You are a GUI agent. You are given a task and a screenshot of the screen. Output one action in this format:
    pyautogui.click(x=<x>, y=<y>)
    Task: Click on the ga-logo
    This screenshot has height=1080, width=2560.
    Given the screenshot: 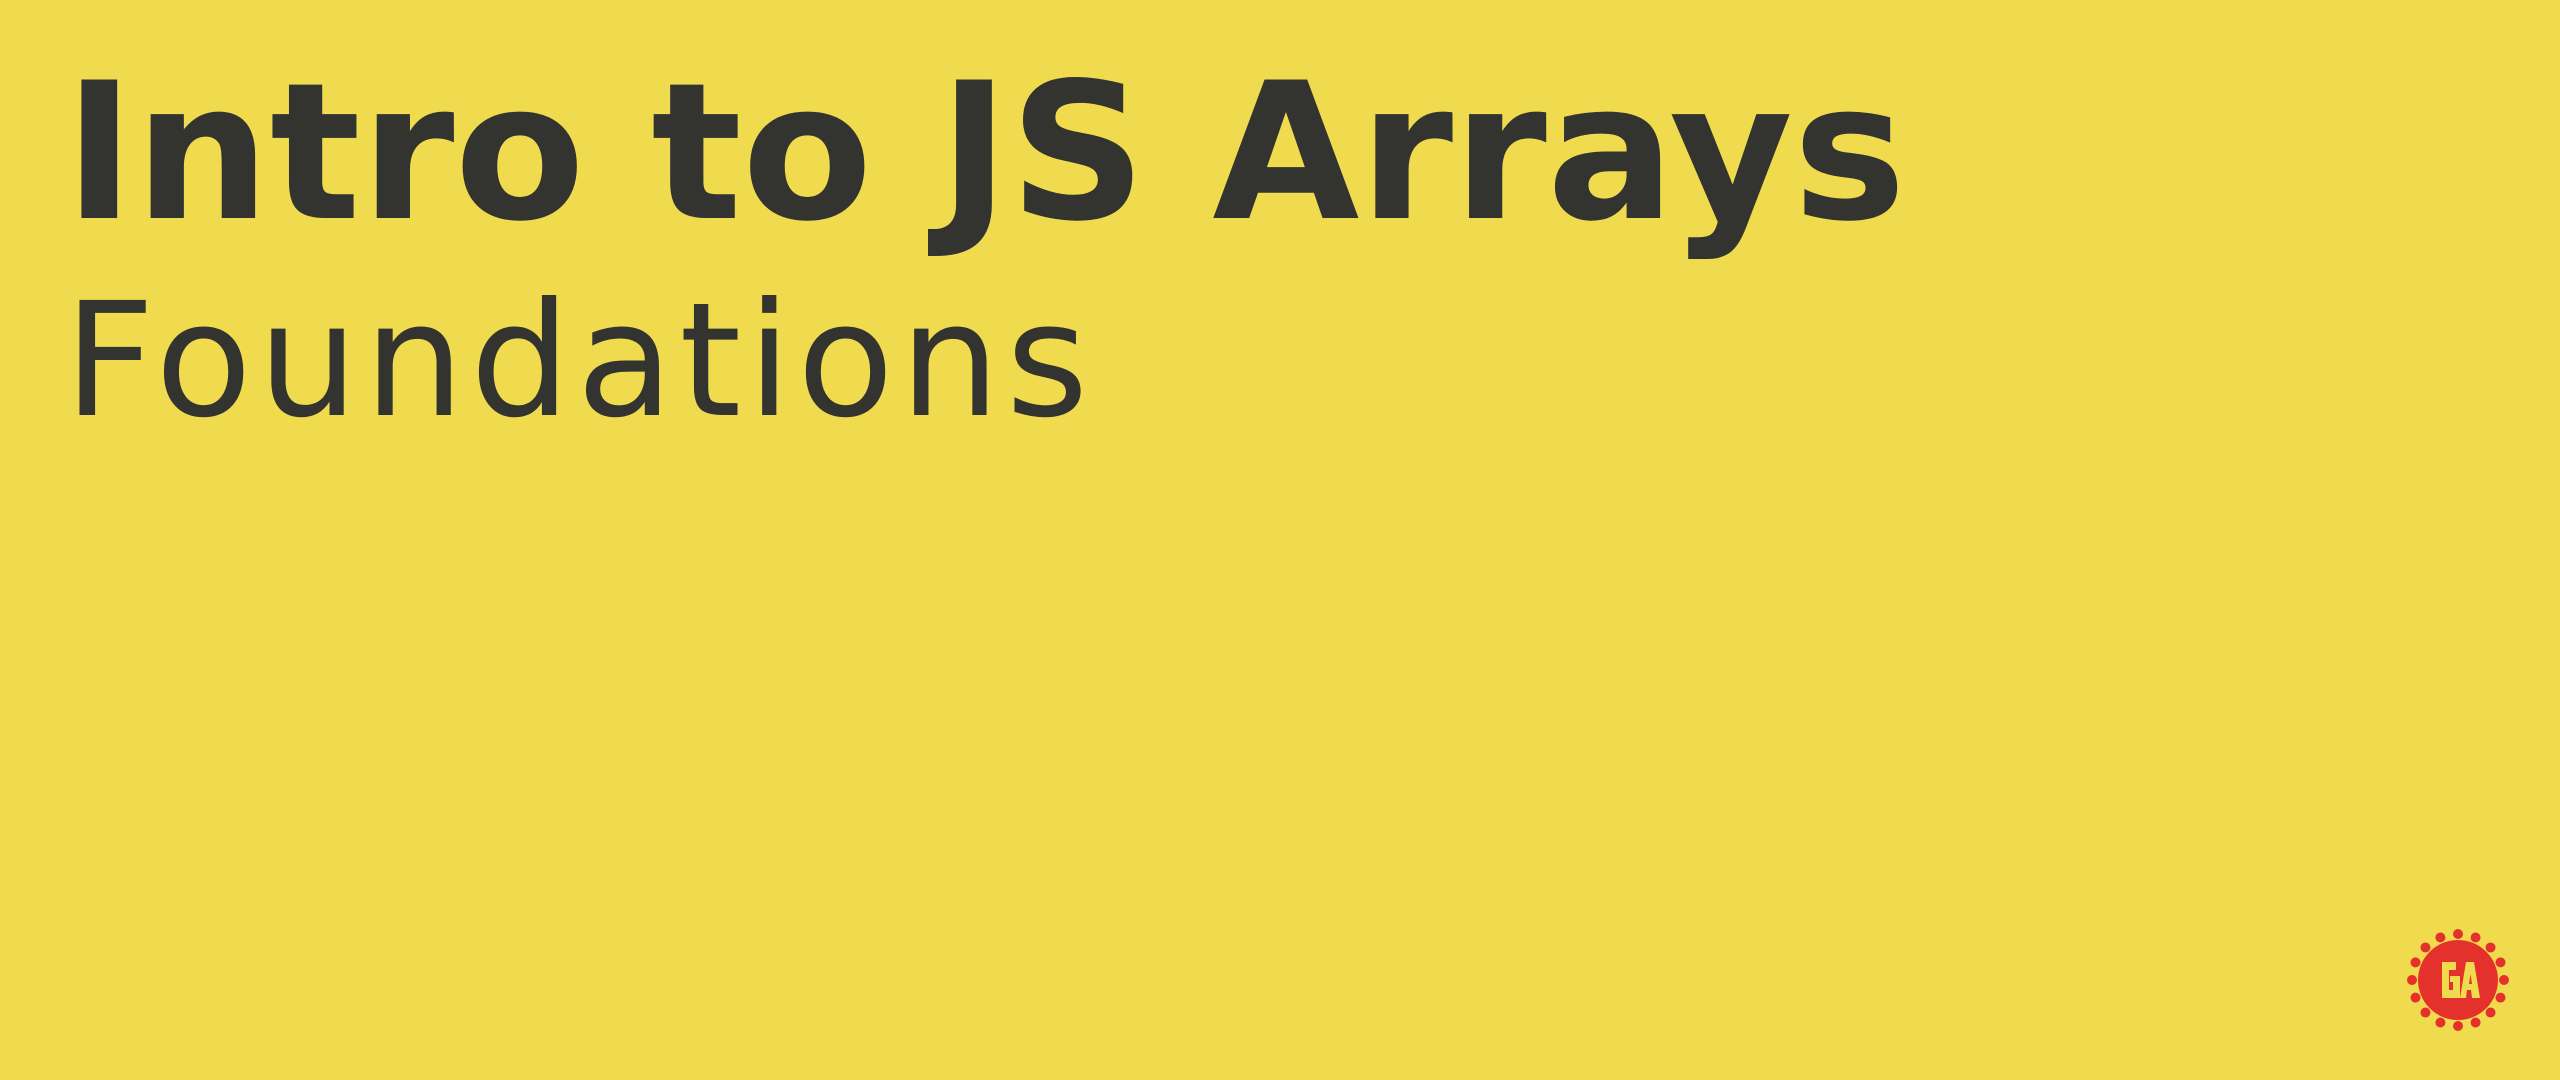 What is the action you would take?
    pyautogui.click(x=2458, y=980)
    